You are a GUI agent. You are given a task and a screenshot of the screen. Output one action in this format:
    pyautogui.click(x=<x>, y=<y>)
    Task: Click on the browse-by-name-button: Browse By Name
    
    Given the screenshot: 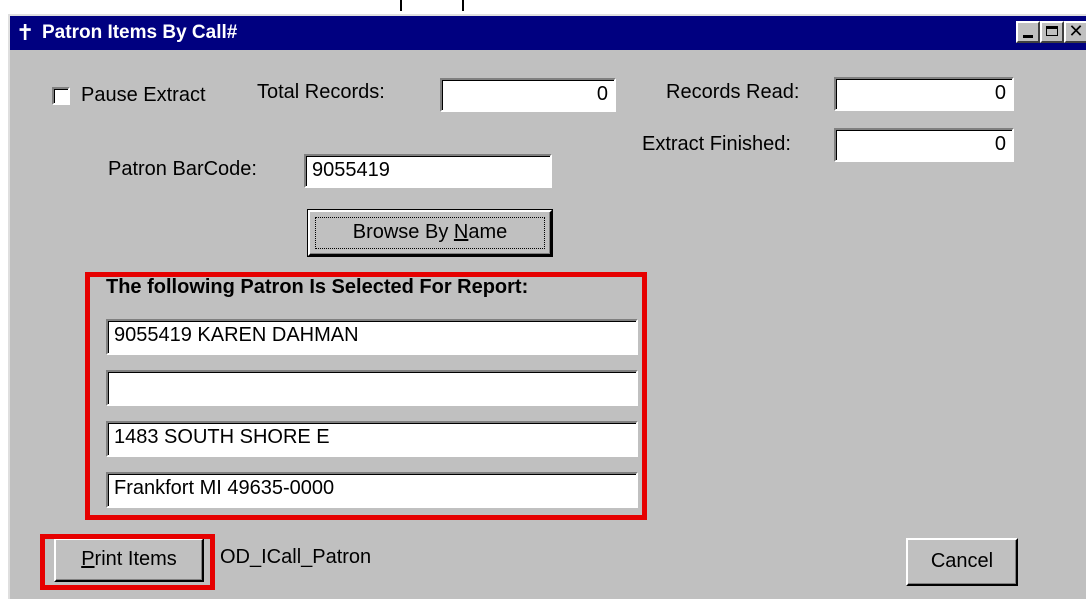 What is the action you would take?
    pyautogui.click(x=430, y=233)
    